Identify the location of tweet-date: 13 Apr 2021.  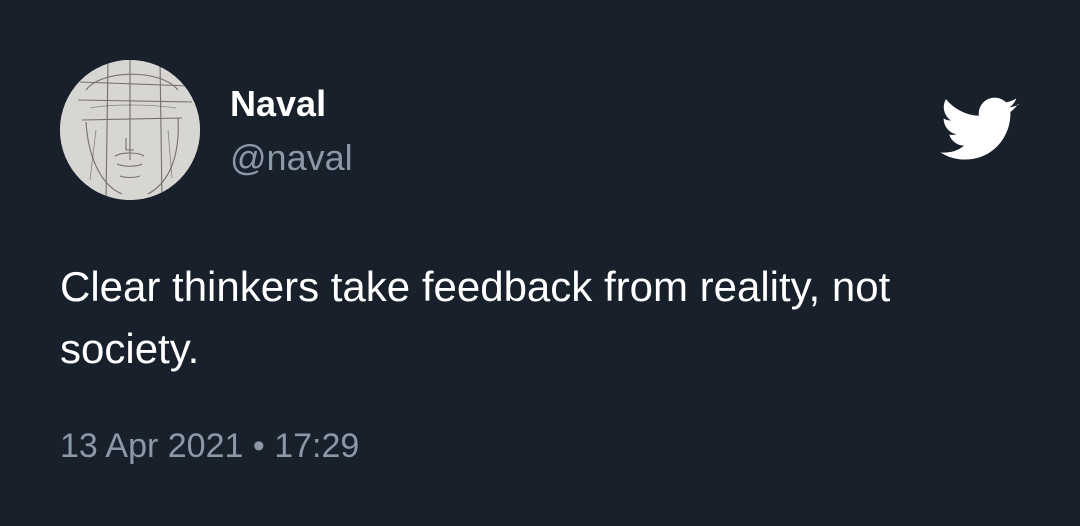
(152, 446).